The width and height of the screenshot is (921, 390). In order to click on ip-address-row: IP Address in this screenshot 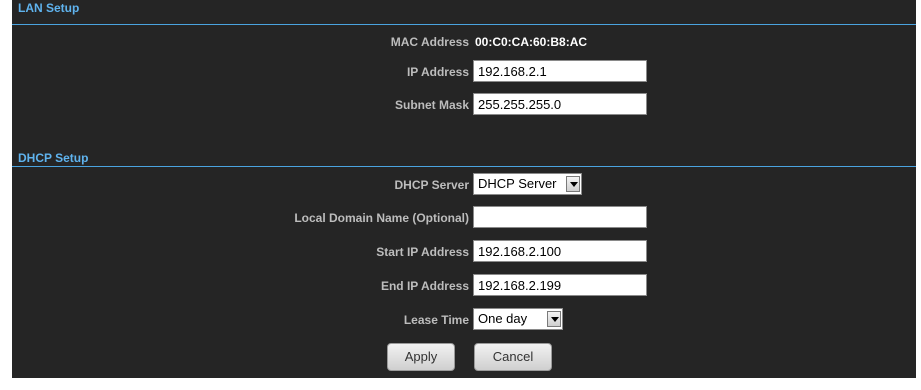, I will do `click(464, 72)`.